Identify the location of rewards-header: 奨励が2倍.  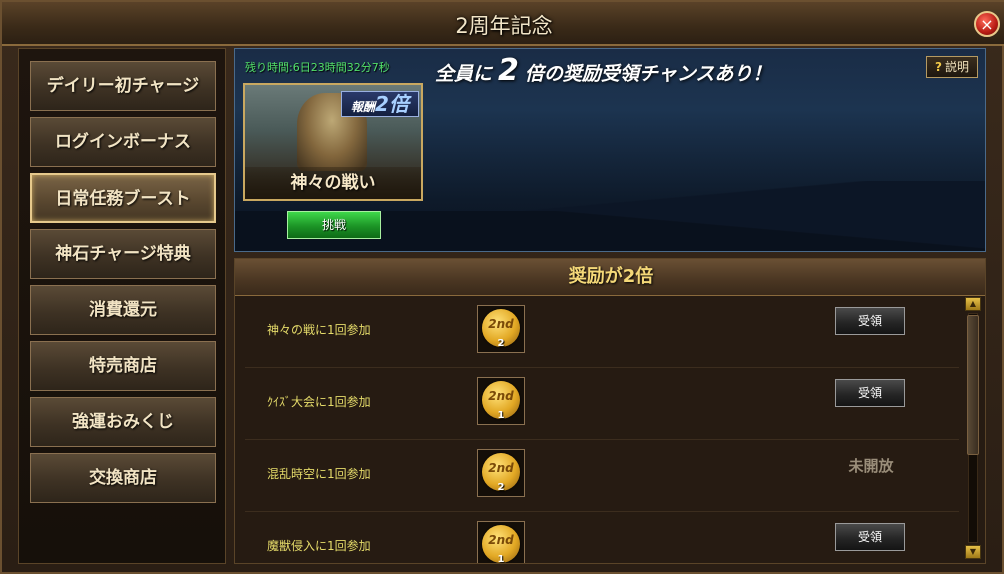
(610, 277).